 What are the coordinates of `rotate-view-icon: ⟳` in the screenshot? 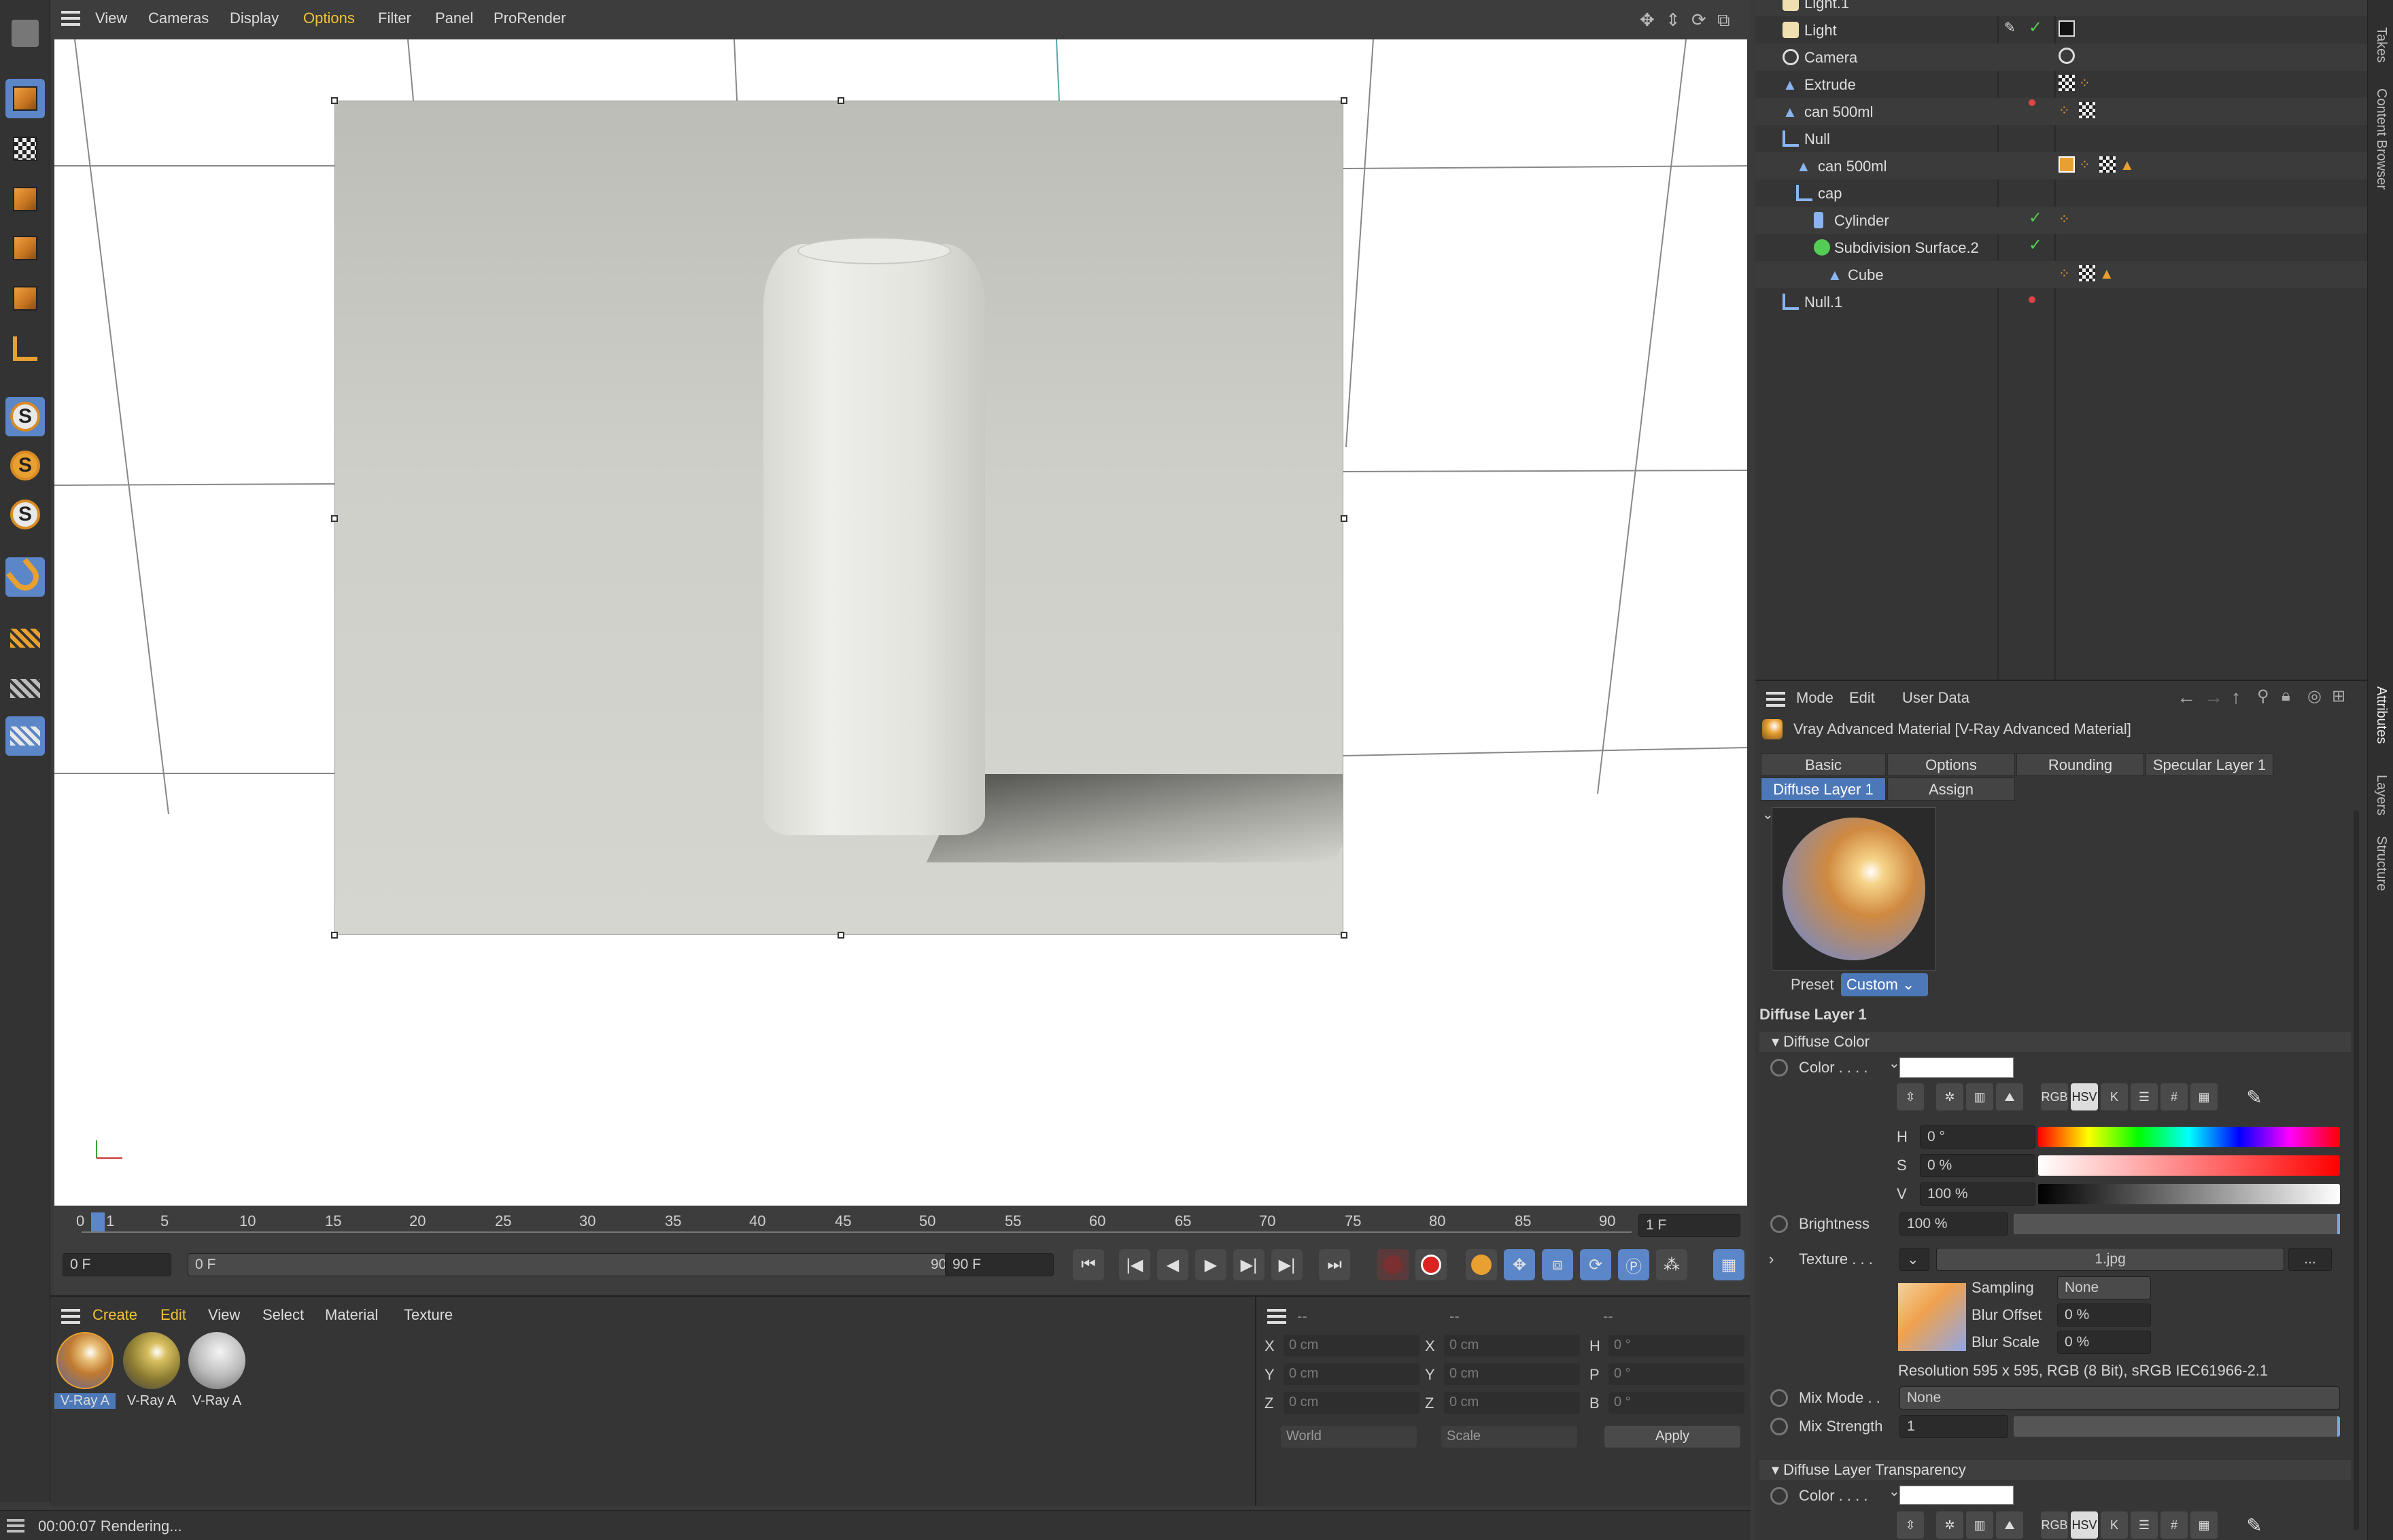 It's located at (1698, 21).